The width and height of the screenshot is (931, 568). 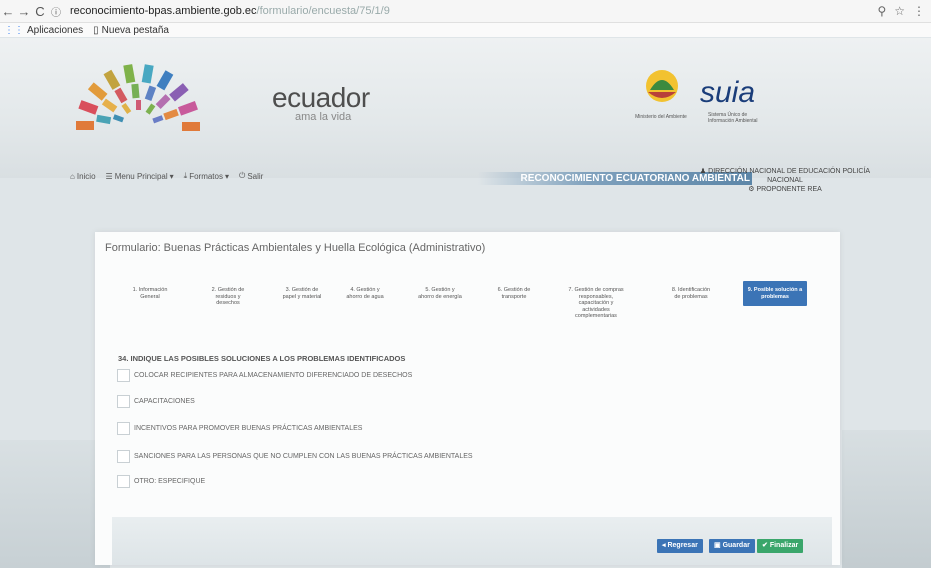 What do you see at coordinates (56, 13) in the screenshot?
I see `info-icon: ⓘ` at bounding box center [56, 13].